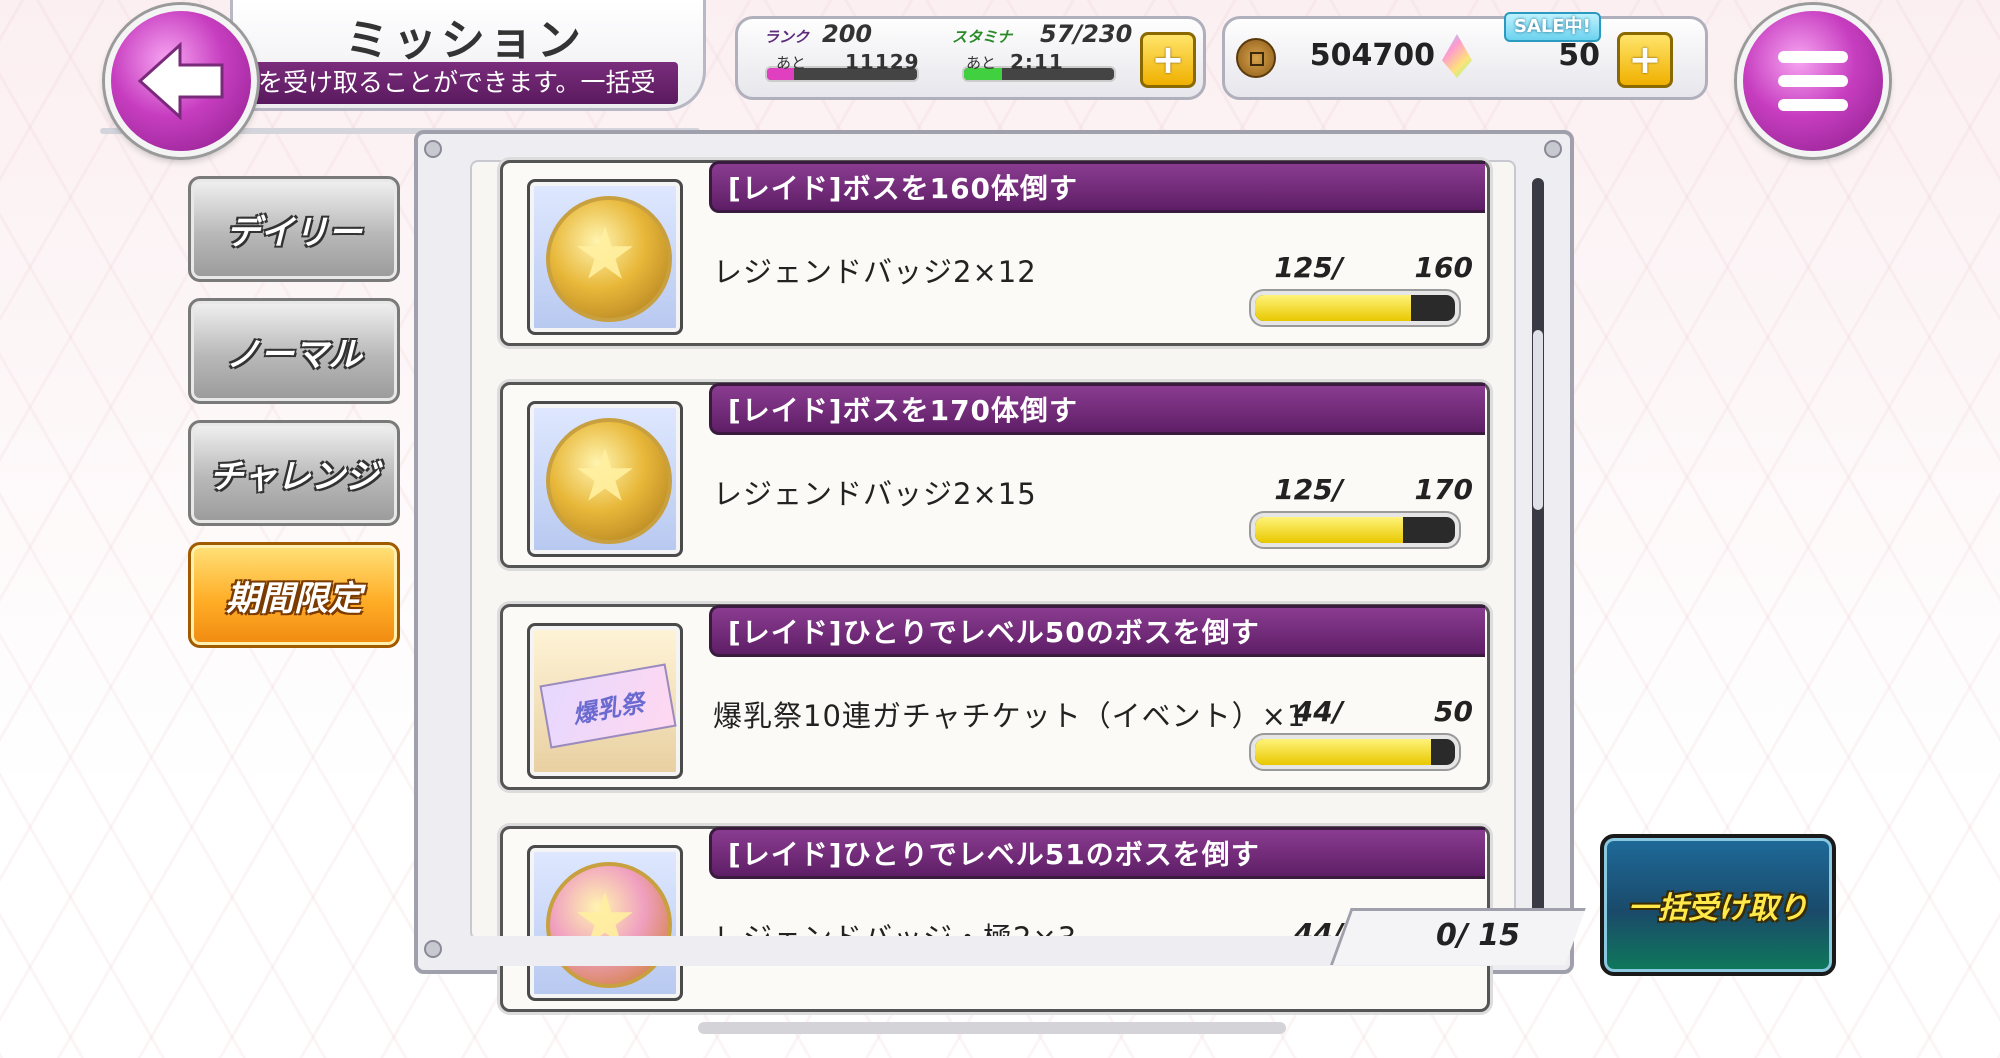 This screenshot has width=2000, height=1058. Describe the element at coordinates (609, 925) in the screenshot. I see `legend-badge-kiwami-icon` at that location.